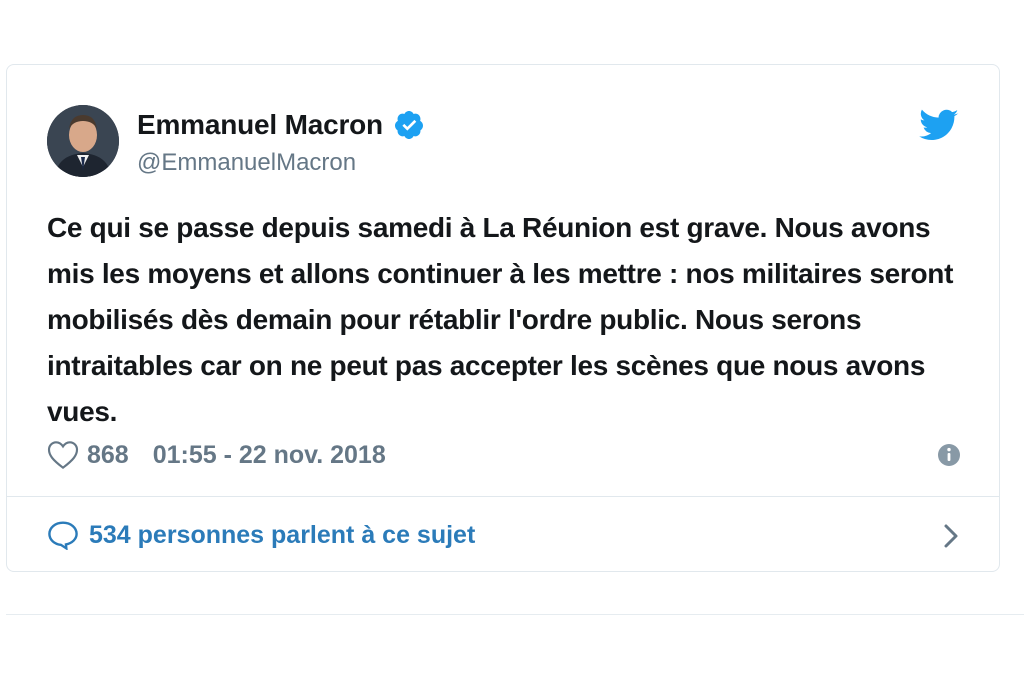 This screenshot has width=1024, height=683. I want to click on chevron-right-icon, so click(951, 536).